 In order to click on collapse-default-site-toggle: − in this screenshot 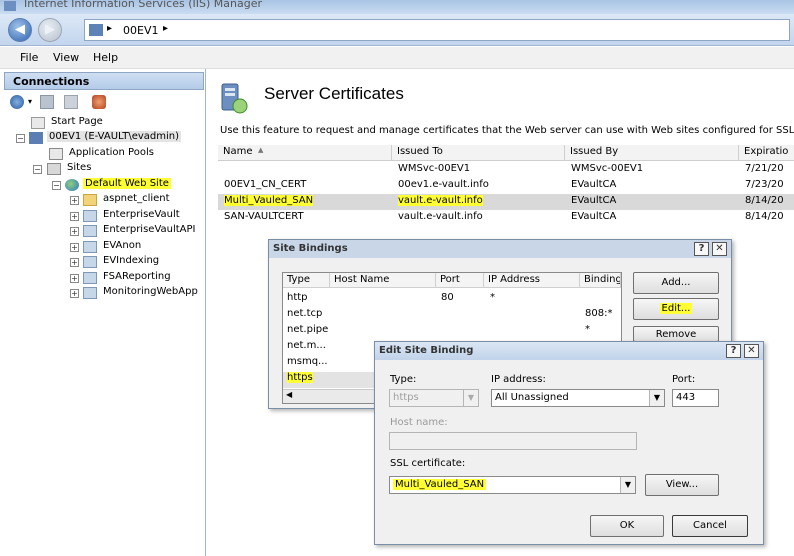, I will do `click(56, 185)`.